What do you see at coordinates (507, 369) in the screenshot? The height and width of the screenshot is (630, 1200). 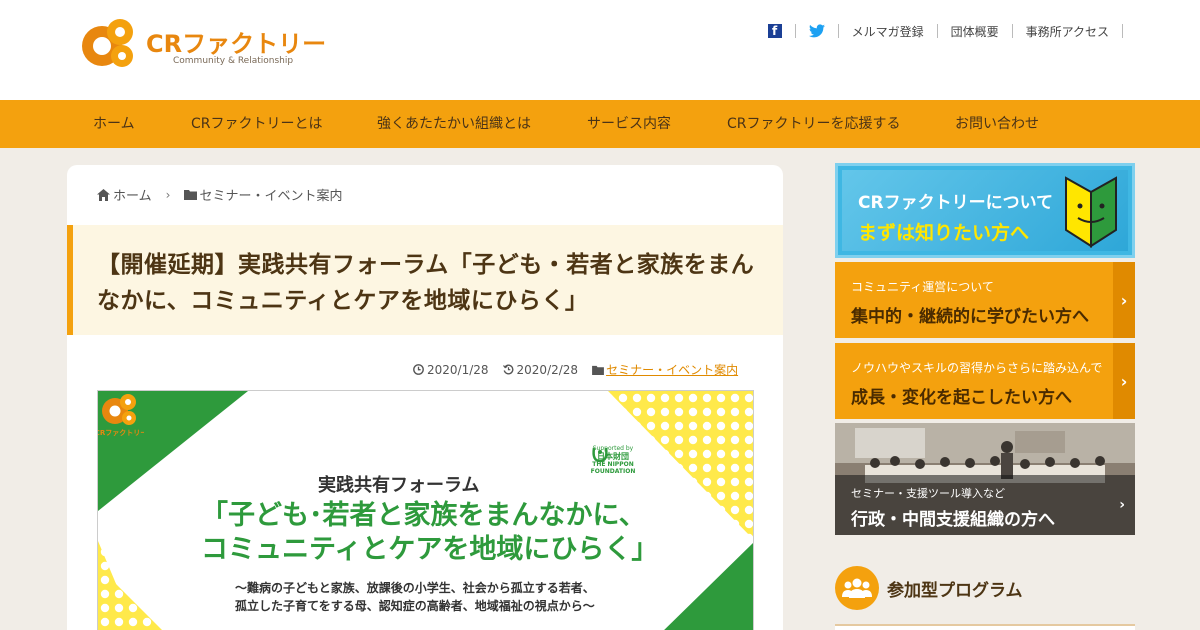 I see `history-icon` at bounding box center [507, 369].